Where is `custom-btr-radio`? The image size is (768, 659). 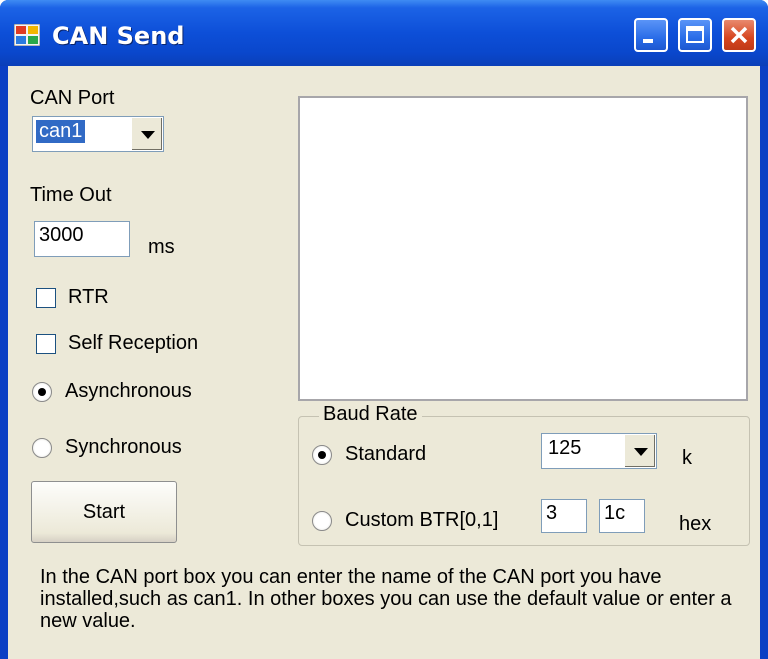
custom-btr-radio is located at coordinates (322, 521).